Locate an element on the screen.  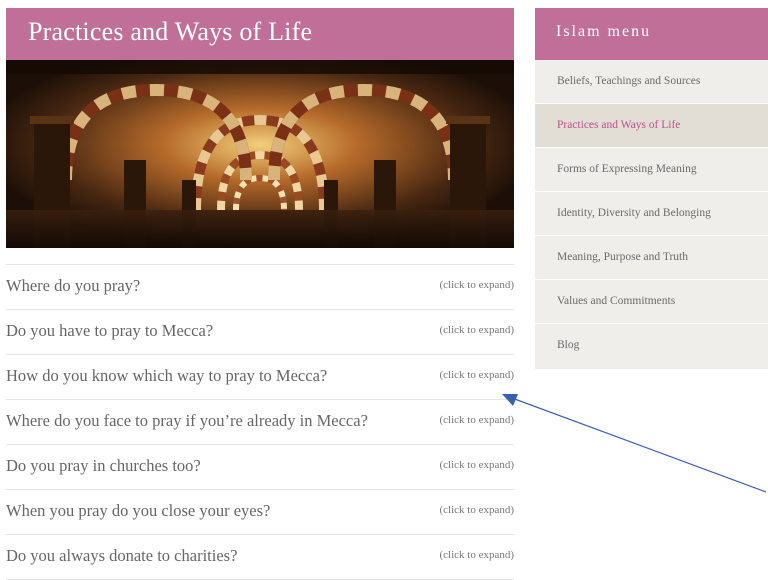
faq-question: Where do you pray? is located at coordinates (73, 285).